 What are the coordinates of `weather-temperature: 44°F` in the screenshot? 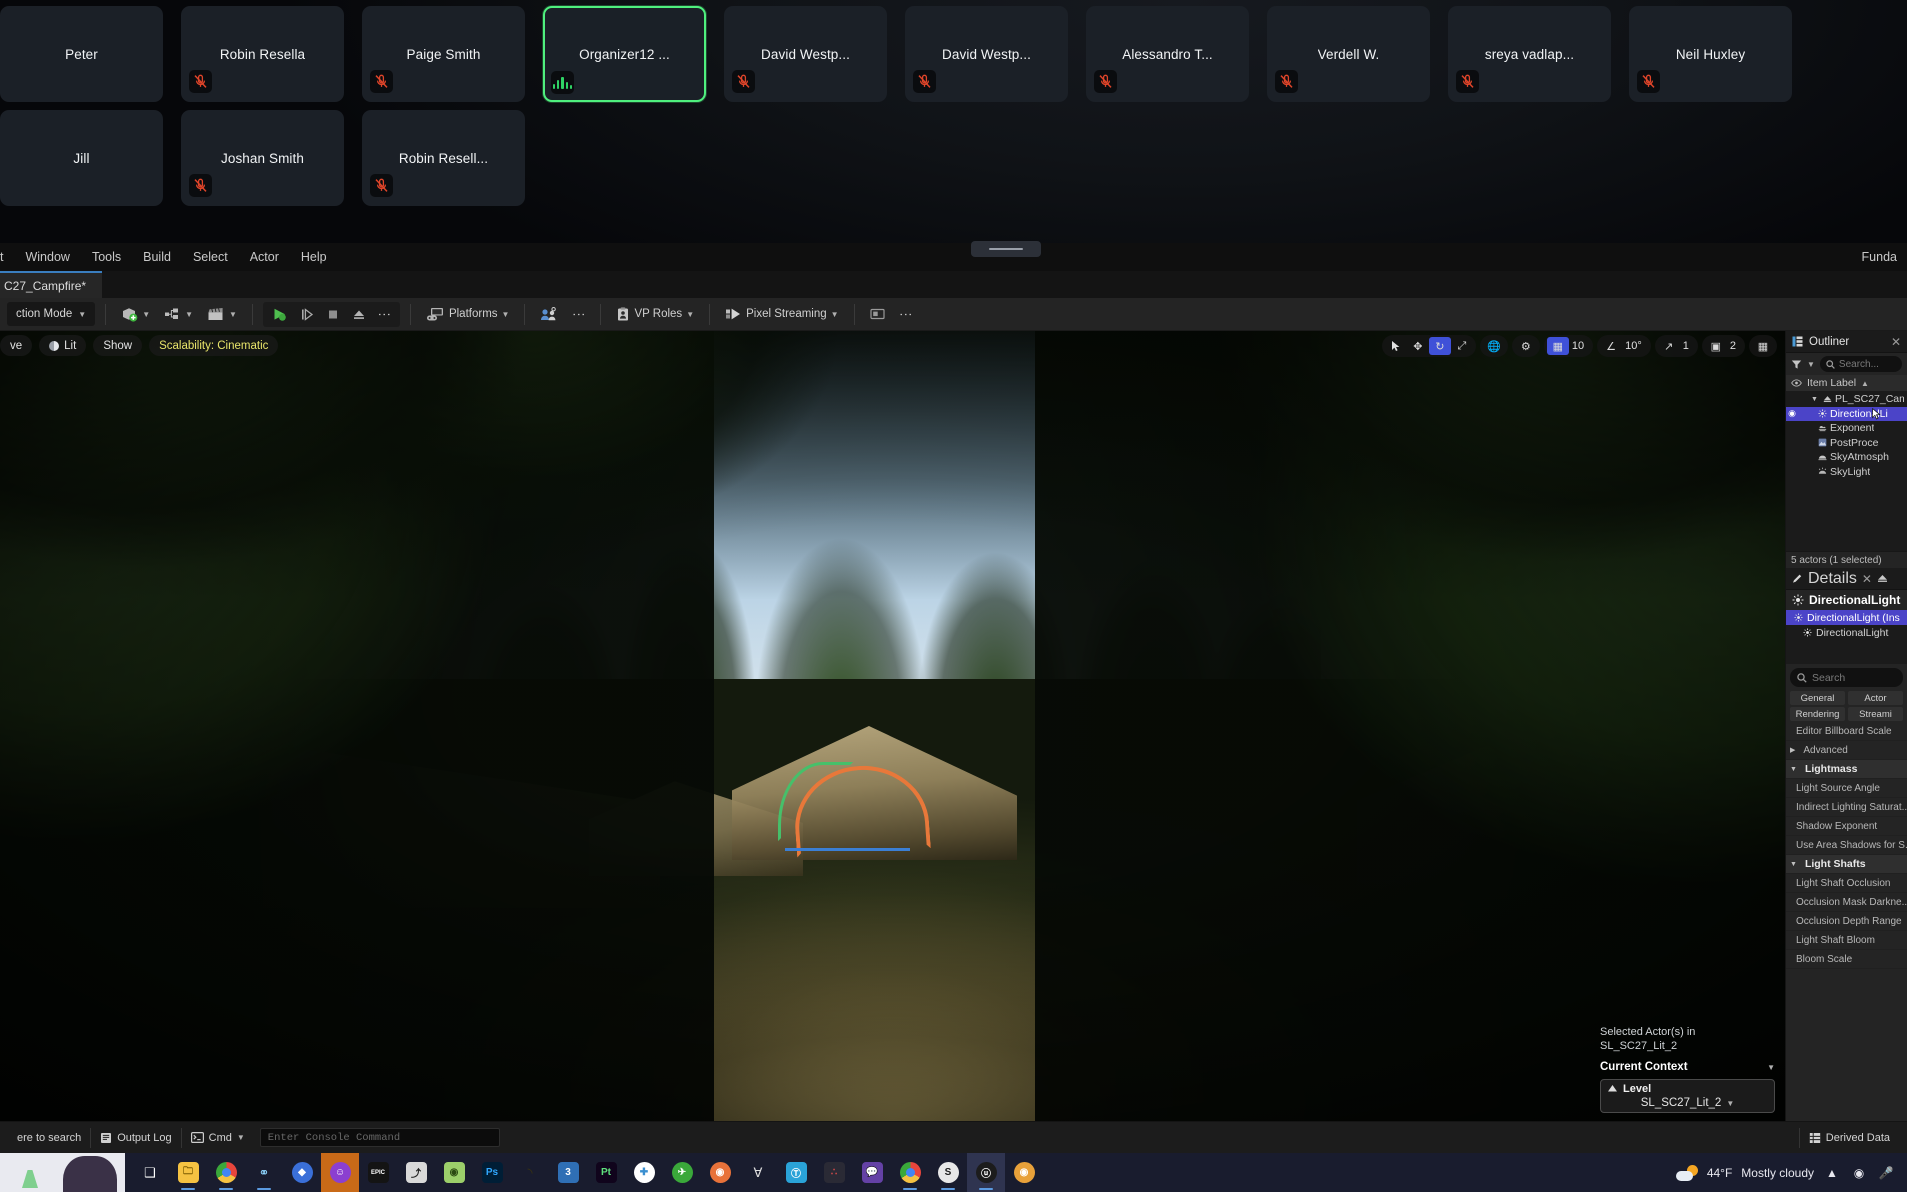 It's located at (1719, 1173).